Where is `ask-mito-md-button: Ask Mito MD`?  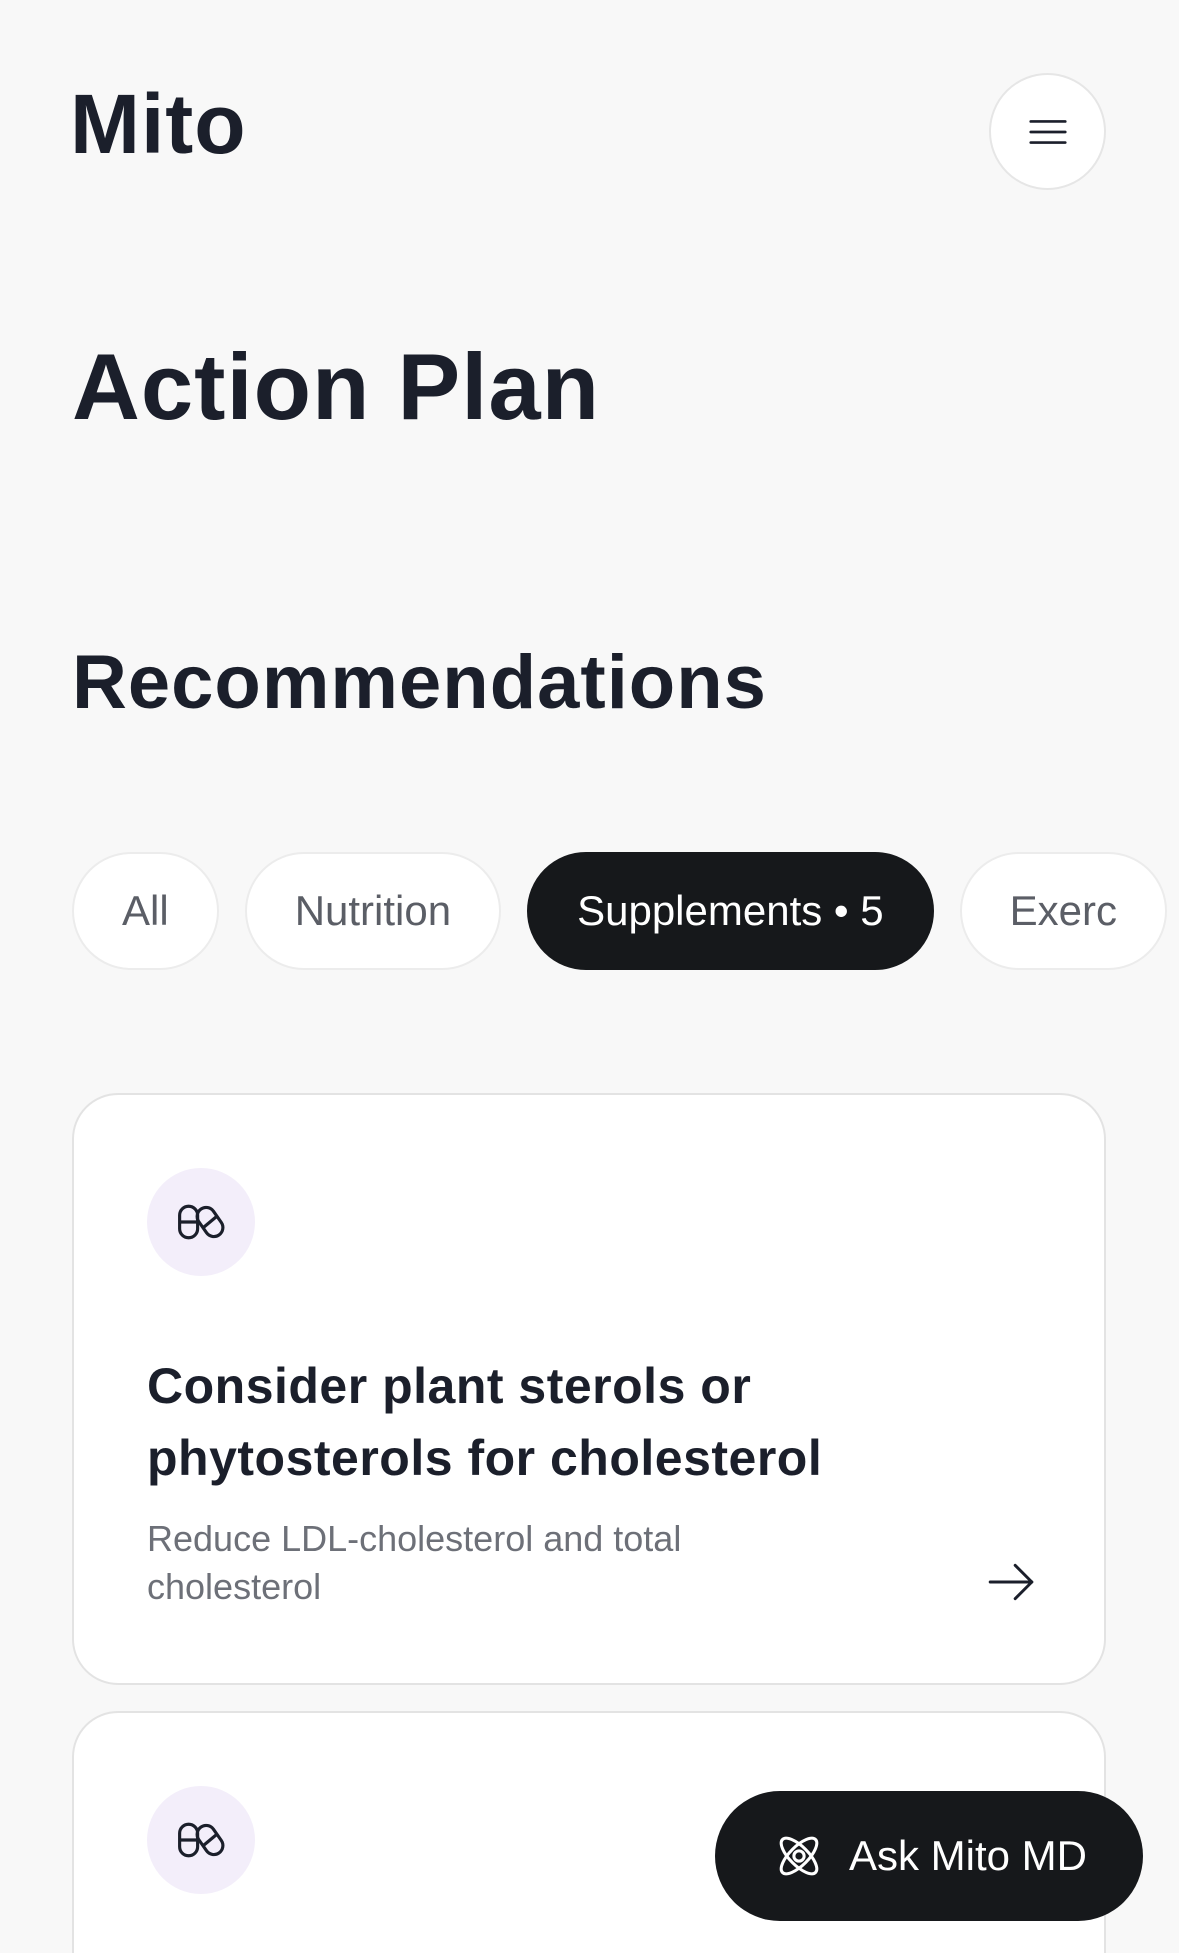 ask-mito-md-button: Ask Mito MD is located at coordinates (929, 1856).